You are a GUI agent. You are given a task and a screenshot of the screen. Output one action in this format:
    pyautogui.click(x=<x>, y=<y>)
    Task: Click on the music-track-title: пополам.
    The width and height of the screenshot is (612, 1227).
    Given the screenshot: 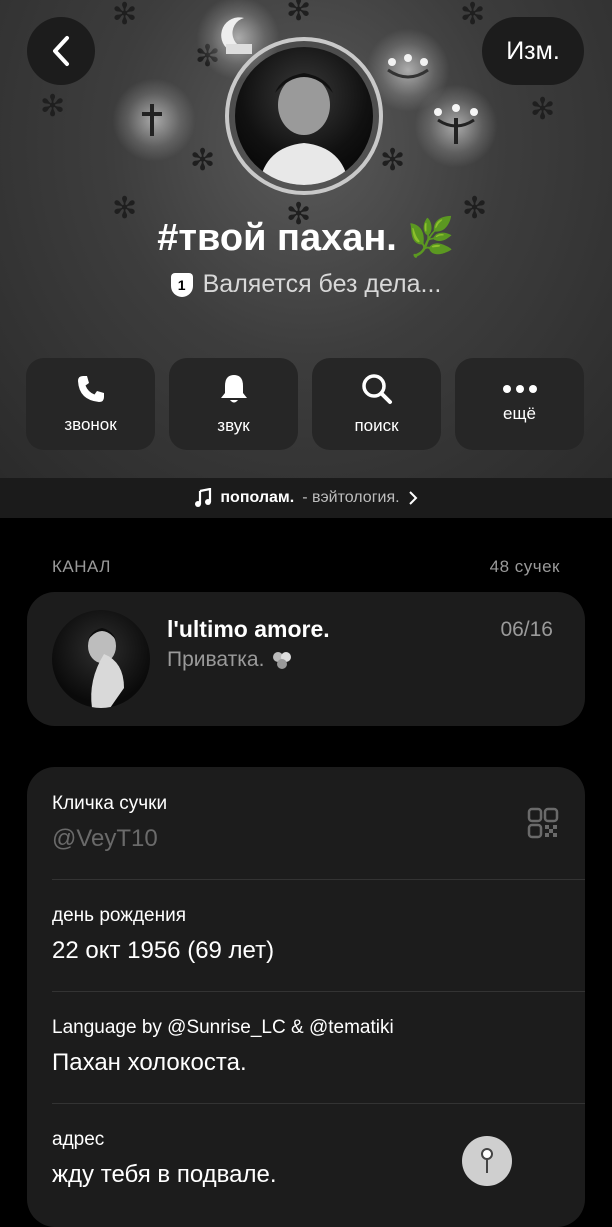 What is the action you would take?
    pyautogui.click(x=257, y=497)
    